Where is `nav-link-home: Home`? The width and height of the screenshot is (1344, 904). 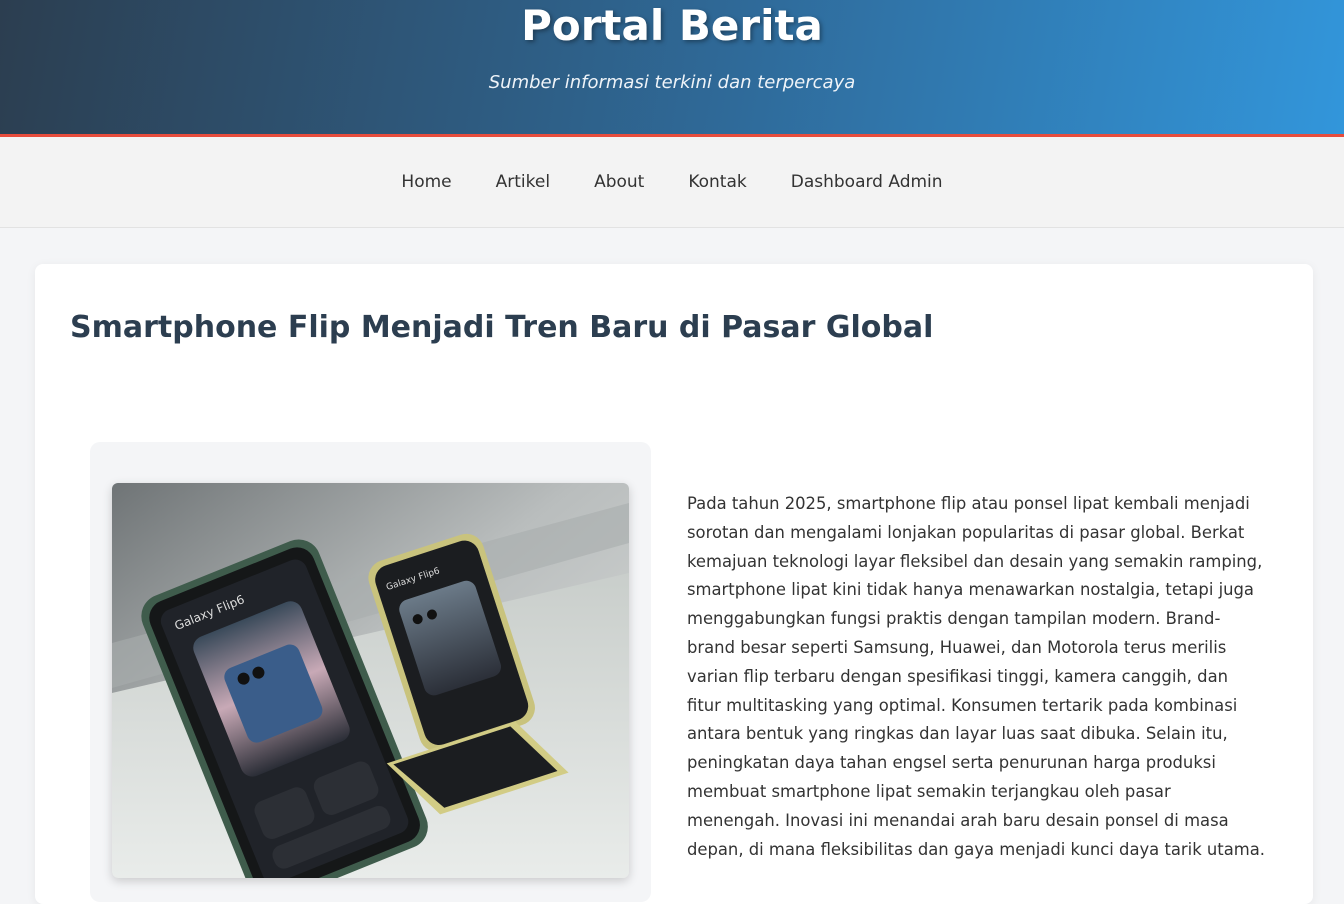
nav-link-home: Home is located at coordinates (426, 182).